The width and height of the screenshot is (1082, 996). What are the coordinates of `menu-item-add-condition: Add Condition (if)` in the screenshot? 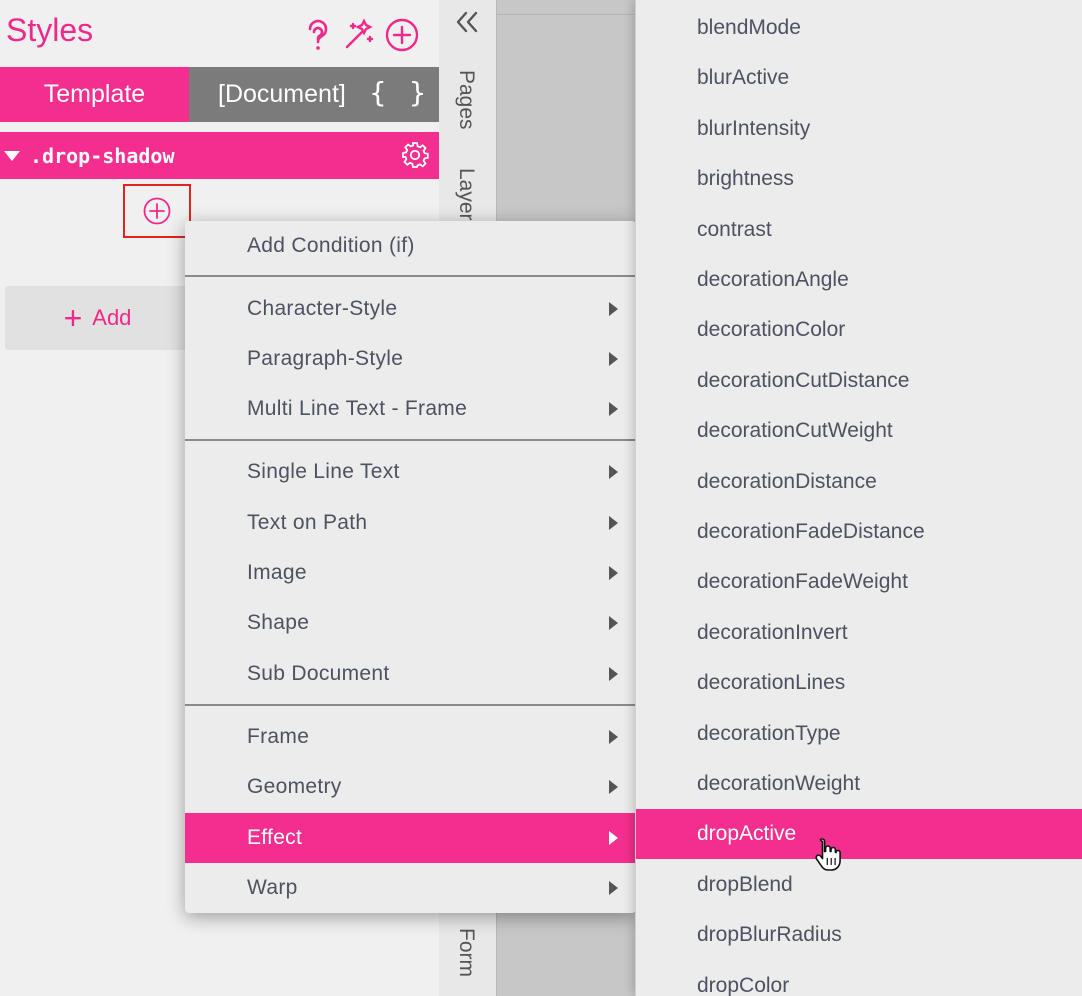 It's located at (410, 246).